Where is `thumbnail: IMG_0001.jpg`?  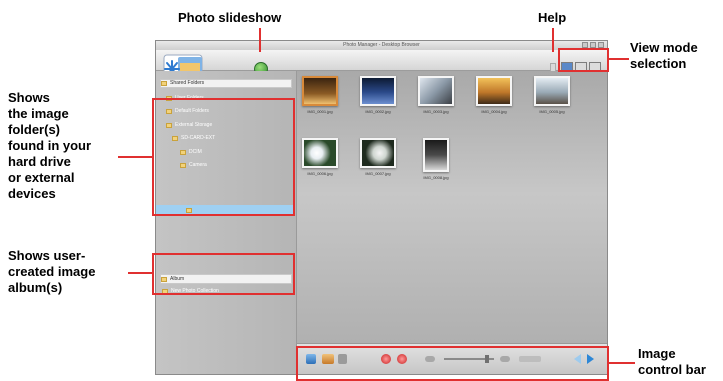
thumbnail: IMG_0001.jpg is located at coordinates (320, 95).